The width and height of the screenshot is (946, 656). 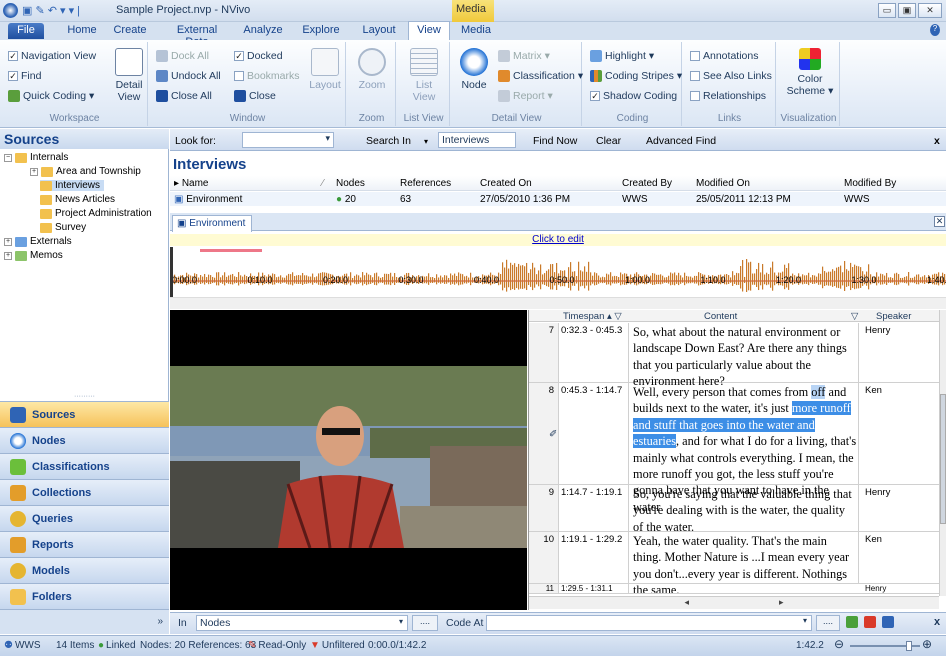 I want to click on nav-classifications: Classifications, so click(x=84, y=466).